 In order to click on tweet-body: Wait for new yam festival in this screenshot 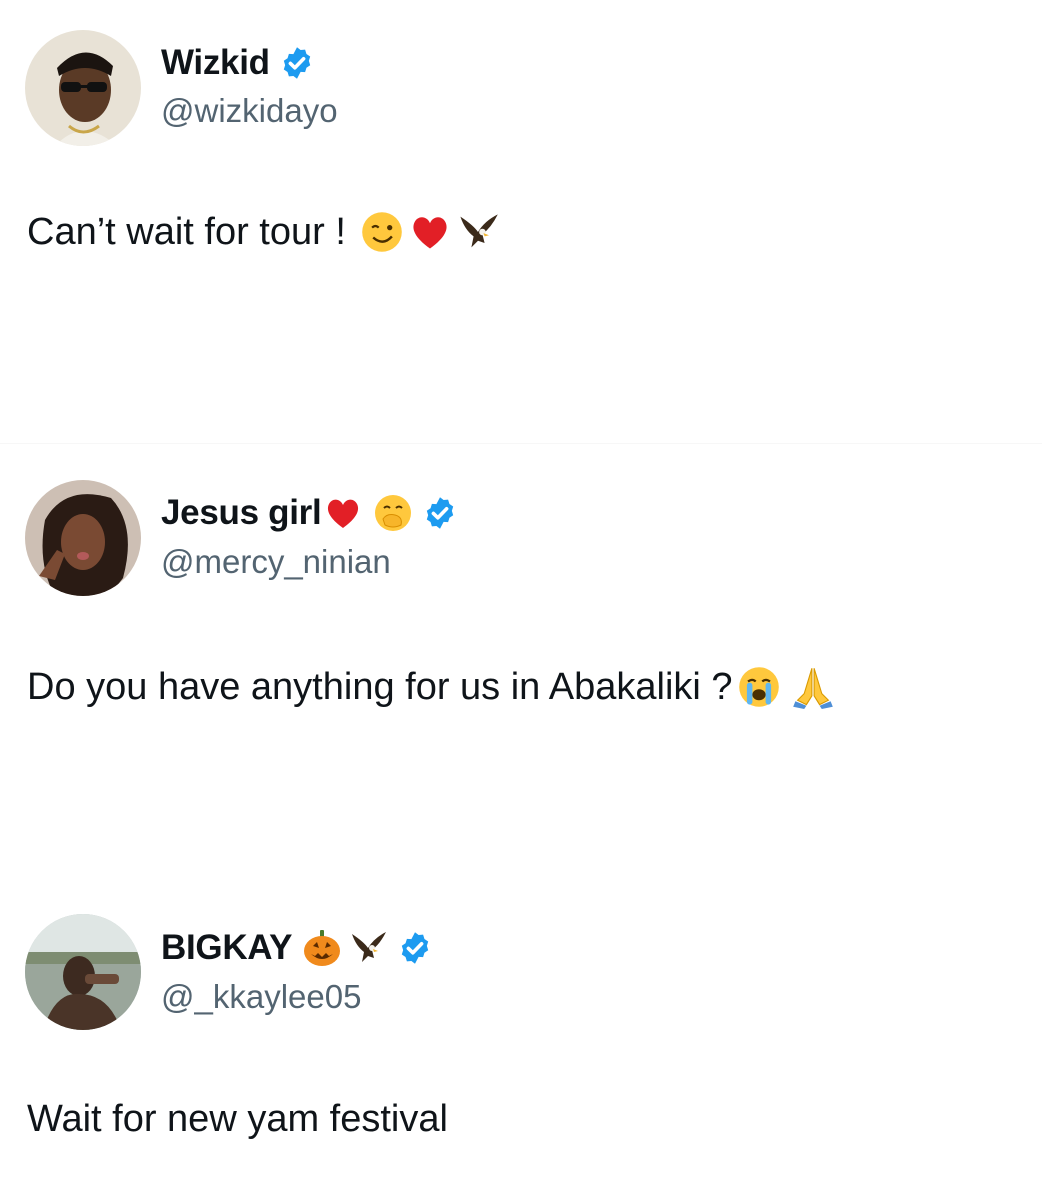, I will do `click(237, 1119)`.